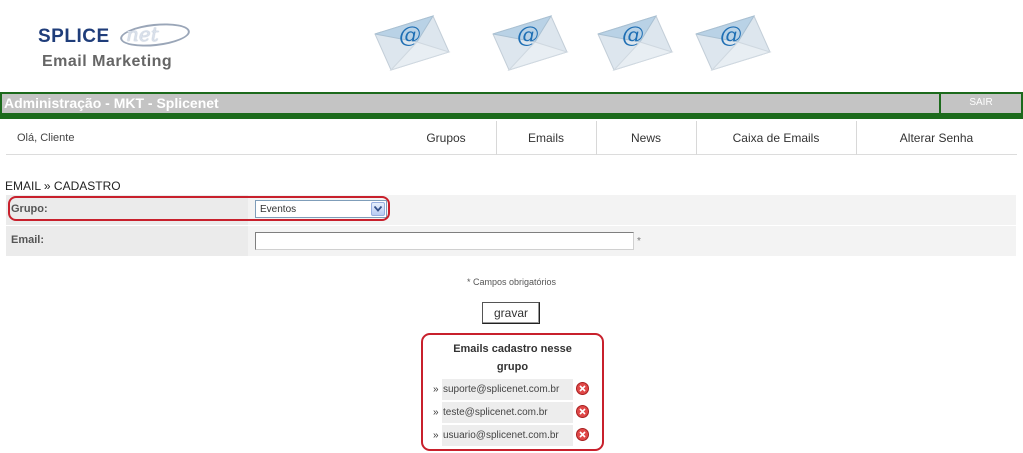 This screenshot has height=453, width=1023. I want to click on splicenet-logo: SPLICE net Email Marketing, so click(118, 46).